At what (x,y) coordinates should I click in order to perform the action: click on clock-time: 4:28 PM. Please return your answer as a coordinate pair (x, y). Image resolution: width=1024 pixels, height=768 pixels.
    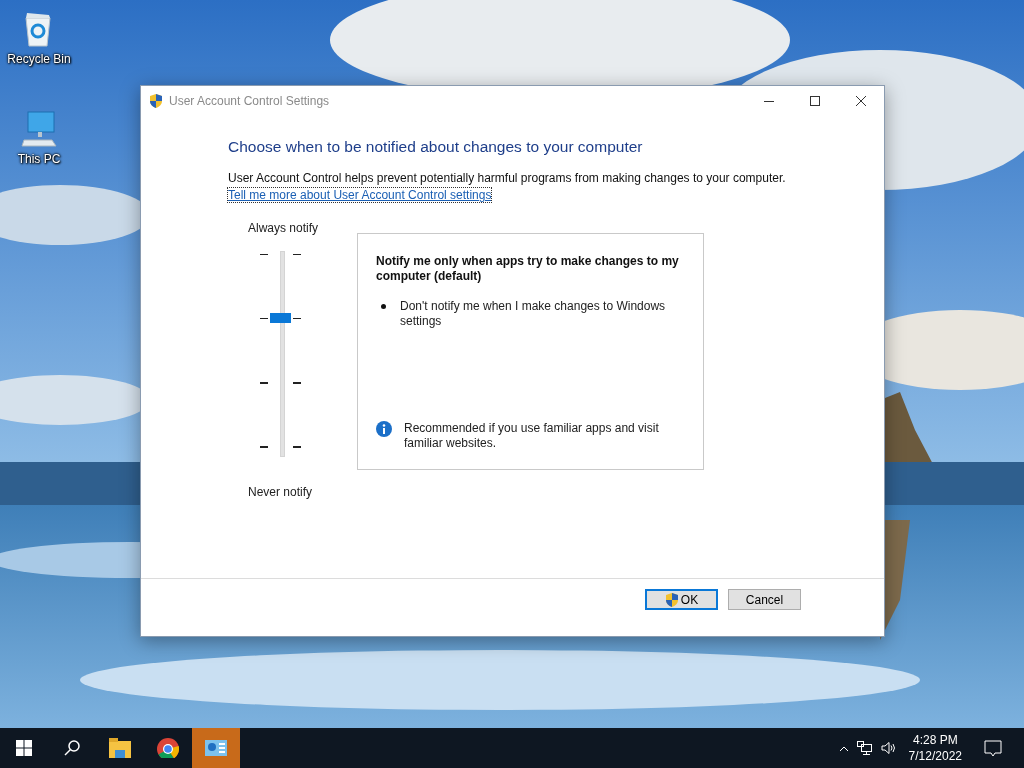
    Looking at the image, I should click on (935, 740).